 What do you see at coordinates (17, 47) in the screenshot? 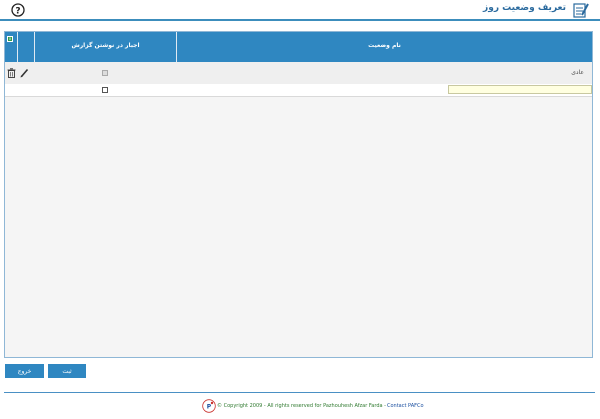
I see `column-divider` at bounding box center [17, 47].